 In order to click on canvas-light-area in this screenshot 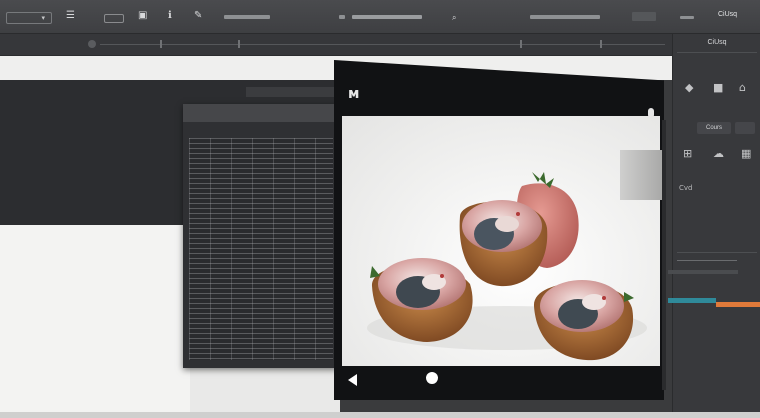, I will do `click(95, 321)`.